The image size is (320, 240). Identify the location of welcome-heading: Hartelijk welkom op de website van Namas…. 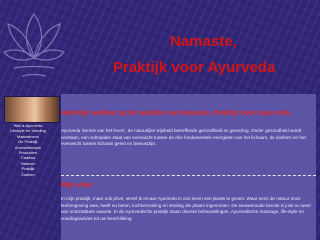
(176, 113).